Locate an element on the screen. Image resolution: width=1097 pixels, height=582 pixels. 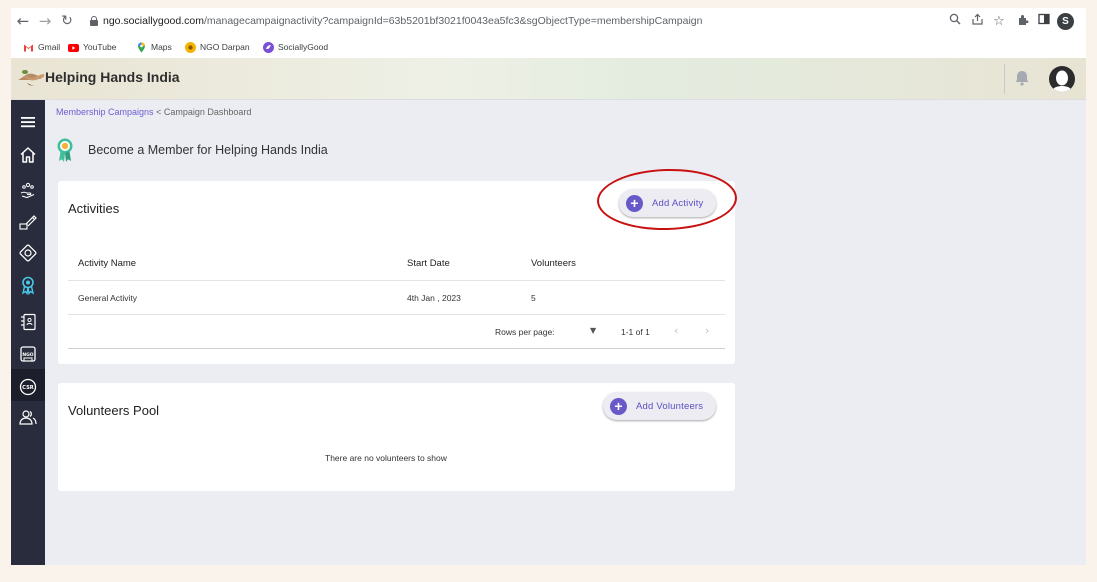
sociallygood-icon is located at coordinates (268, 47).